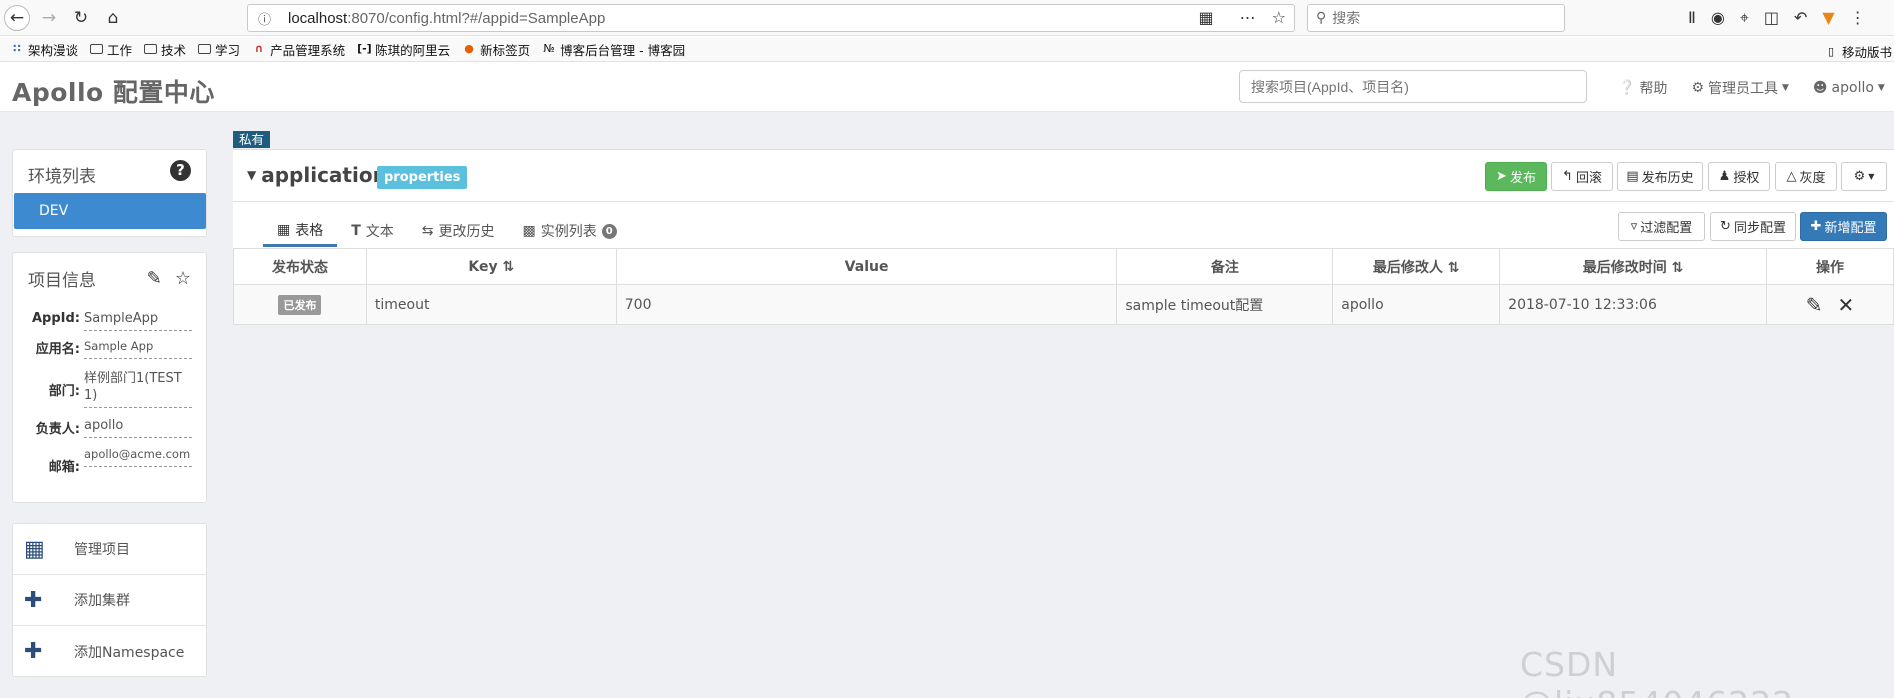  Describe the element at coordinates (549, 48) in the screenshot. I see `cnblogs-icon: №` at that location.